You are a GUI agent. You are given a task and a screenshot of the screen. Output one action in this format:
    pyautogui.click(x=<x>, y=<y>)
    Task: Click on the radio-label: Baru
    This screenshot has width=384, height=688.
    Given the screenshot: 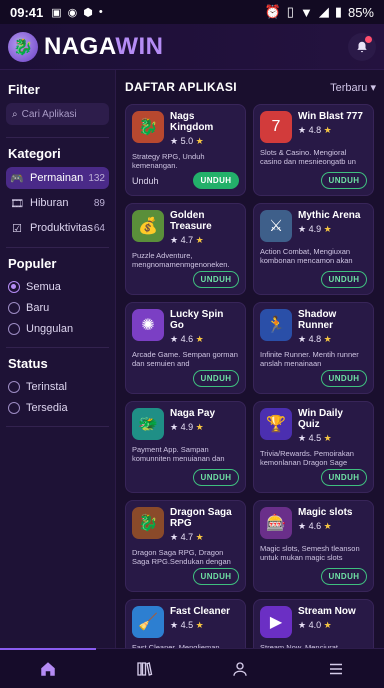 What is the action you would take?
    pyautogui.click(x=38, y=308)
    